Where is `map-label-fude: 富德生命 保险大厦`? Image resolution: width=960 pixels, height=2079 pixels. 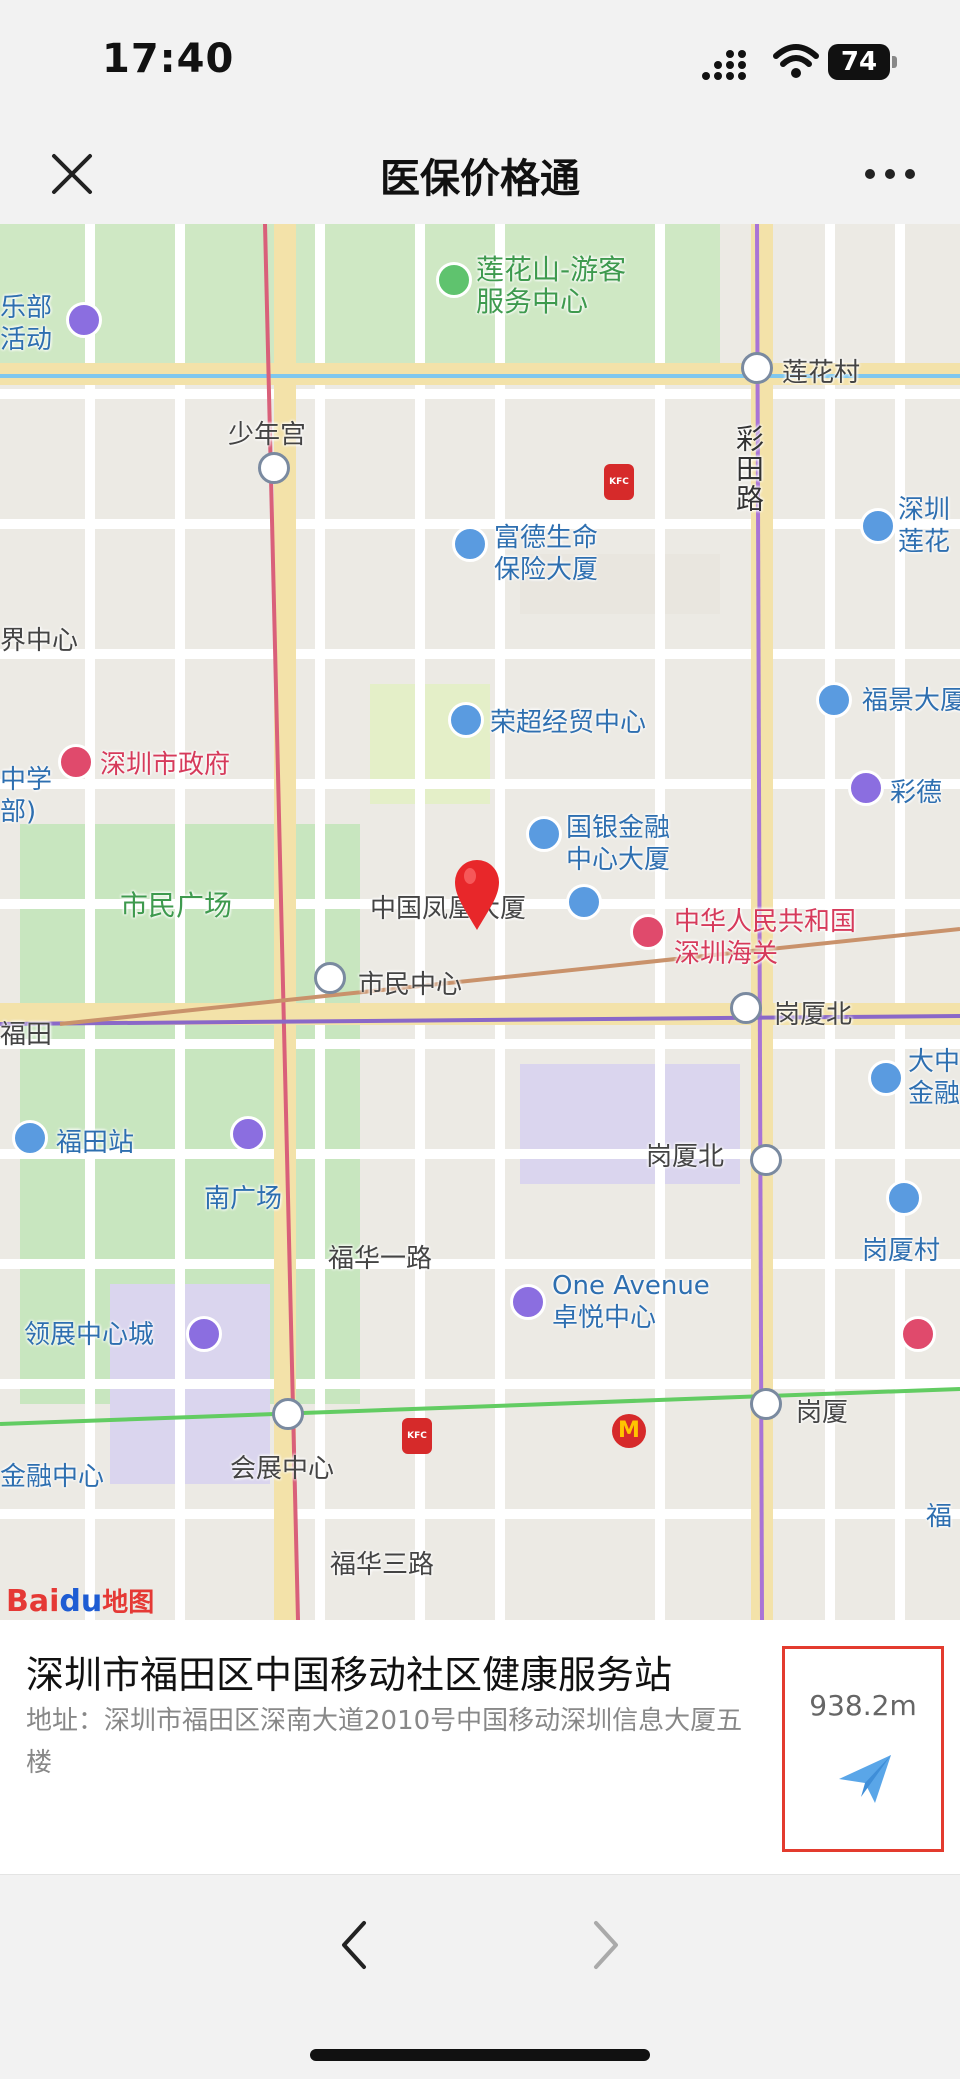
map-label-fude: 富德生命 保险大厦 is located at coordinates (546, 554).